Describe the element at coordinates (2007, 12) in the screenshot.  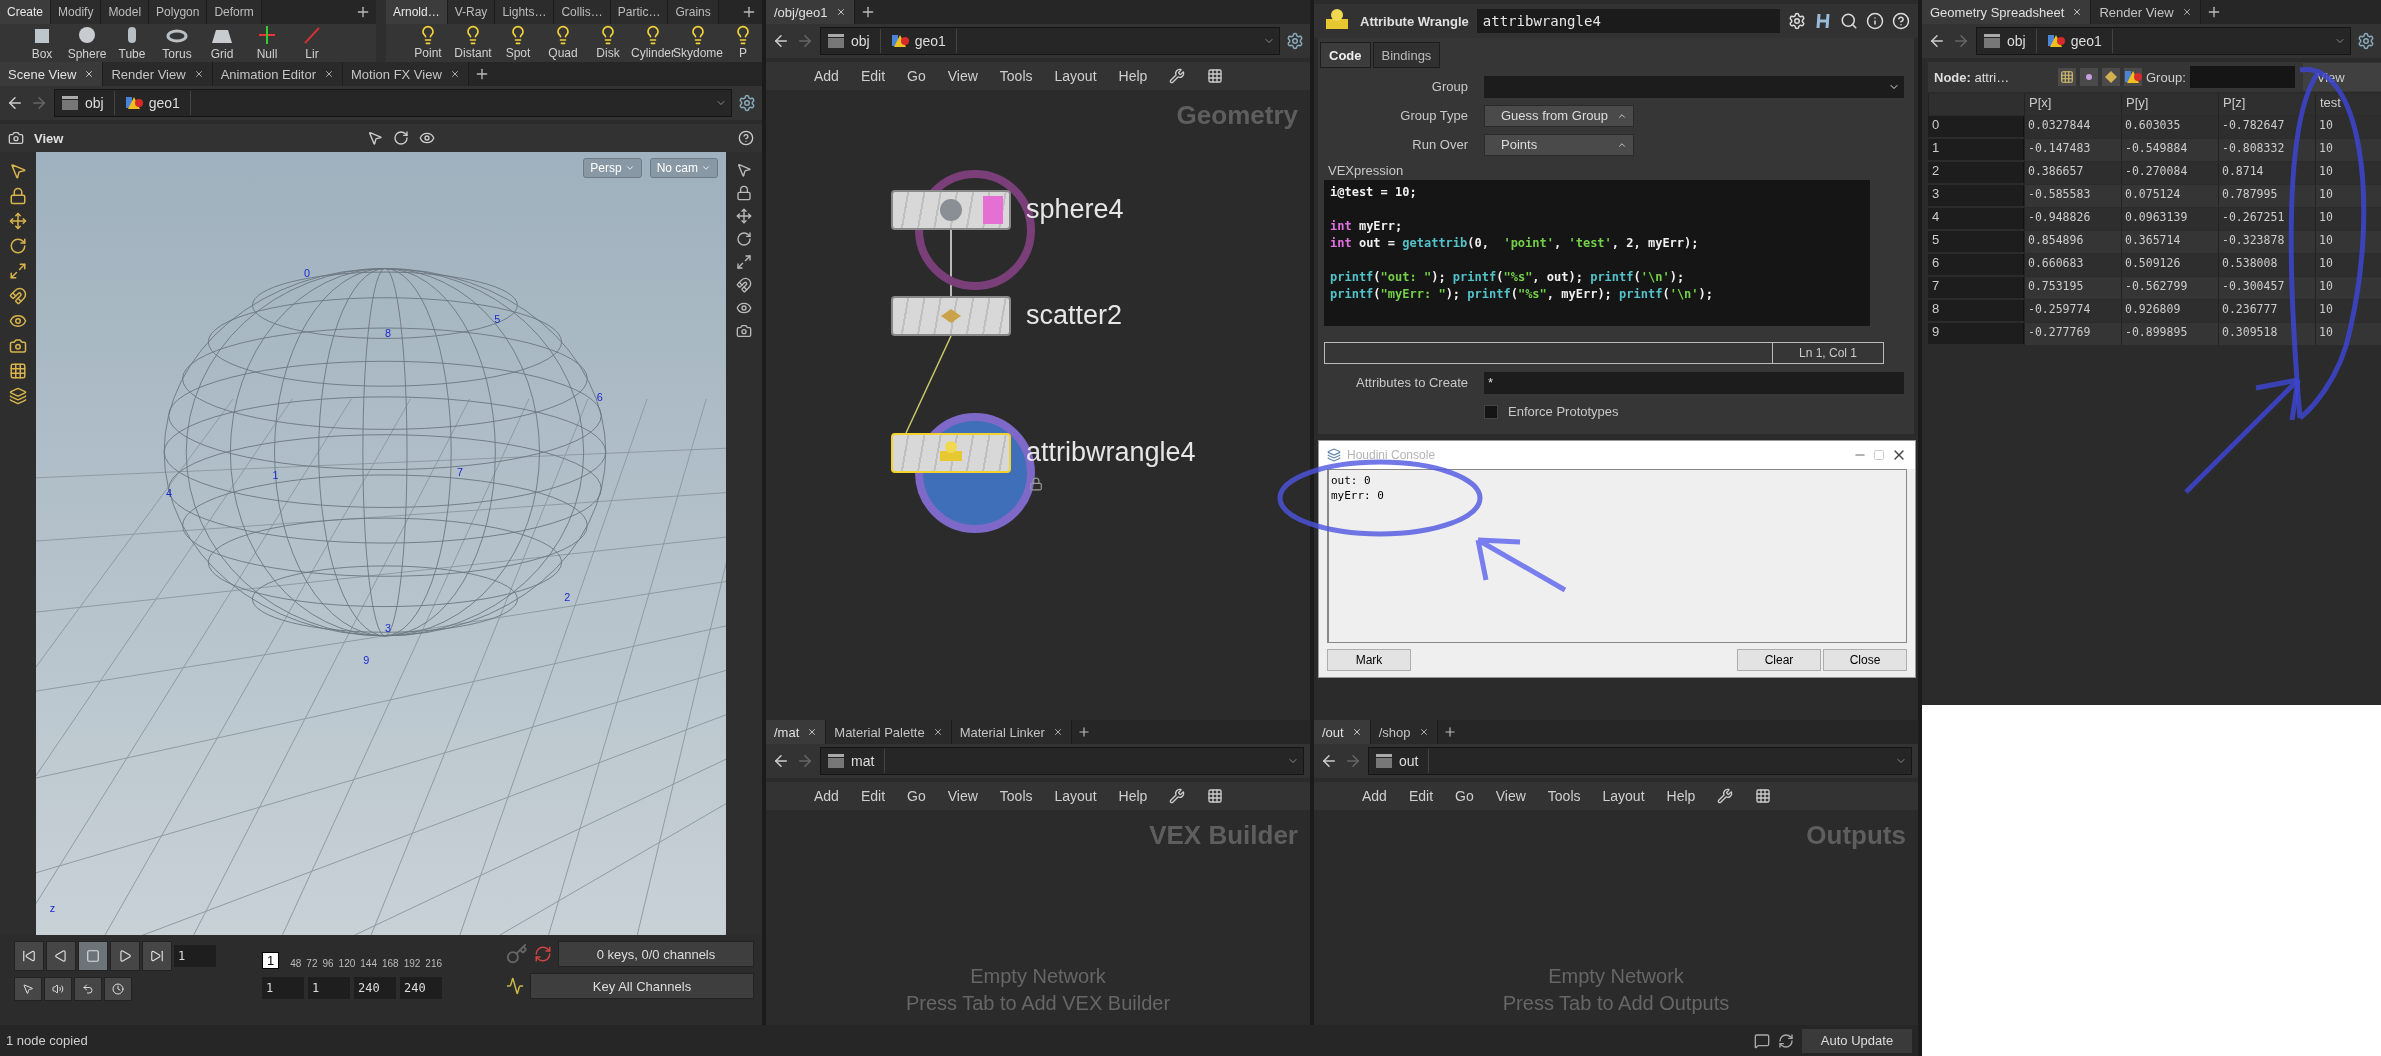
I see `pane-tab: Geometry Spreadsheet` at that location.